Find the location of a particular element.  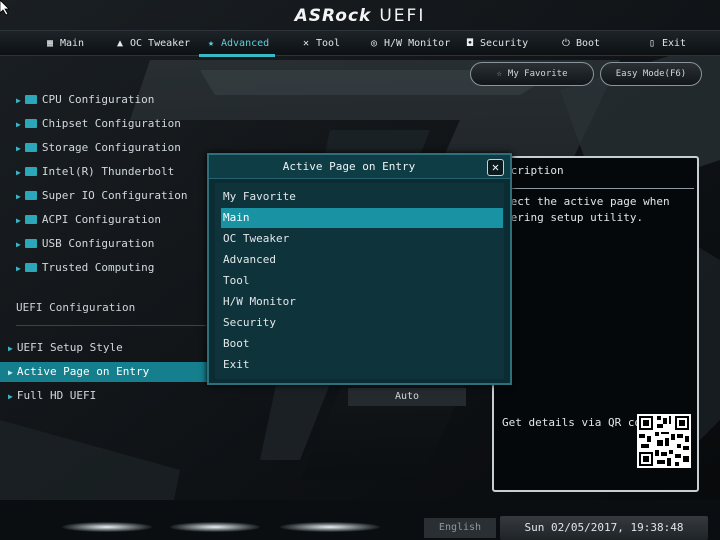

full-hd-uefi-value: Auto is located at coordinates (407, 397).